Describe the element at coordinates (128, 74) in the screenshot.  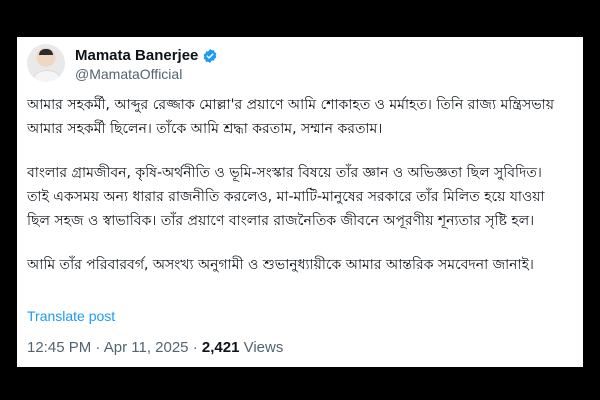
I see `author-handle: @MamataOfficial` at that location.